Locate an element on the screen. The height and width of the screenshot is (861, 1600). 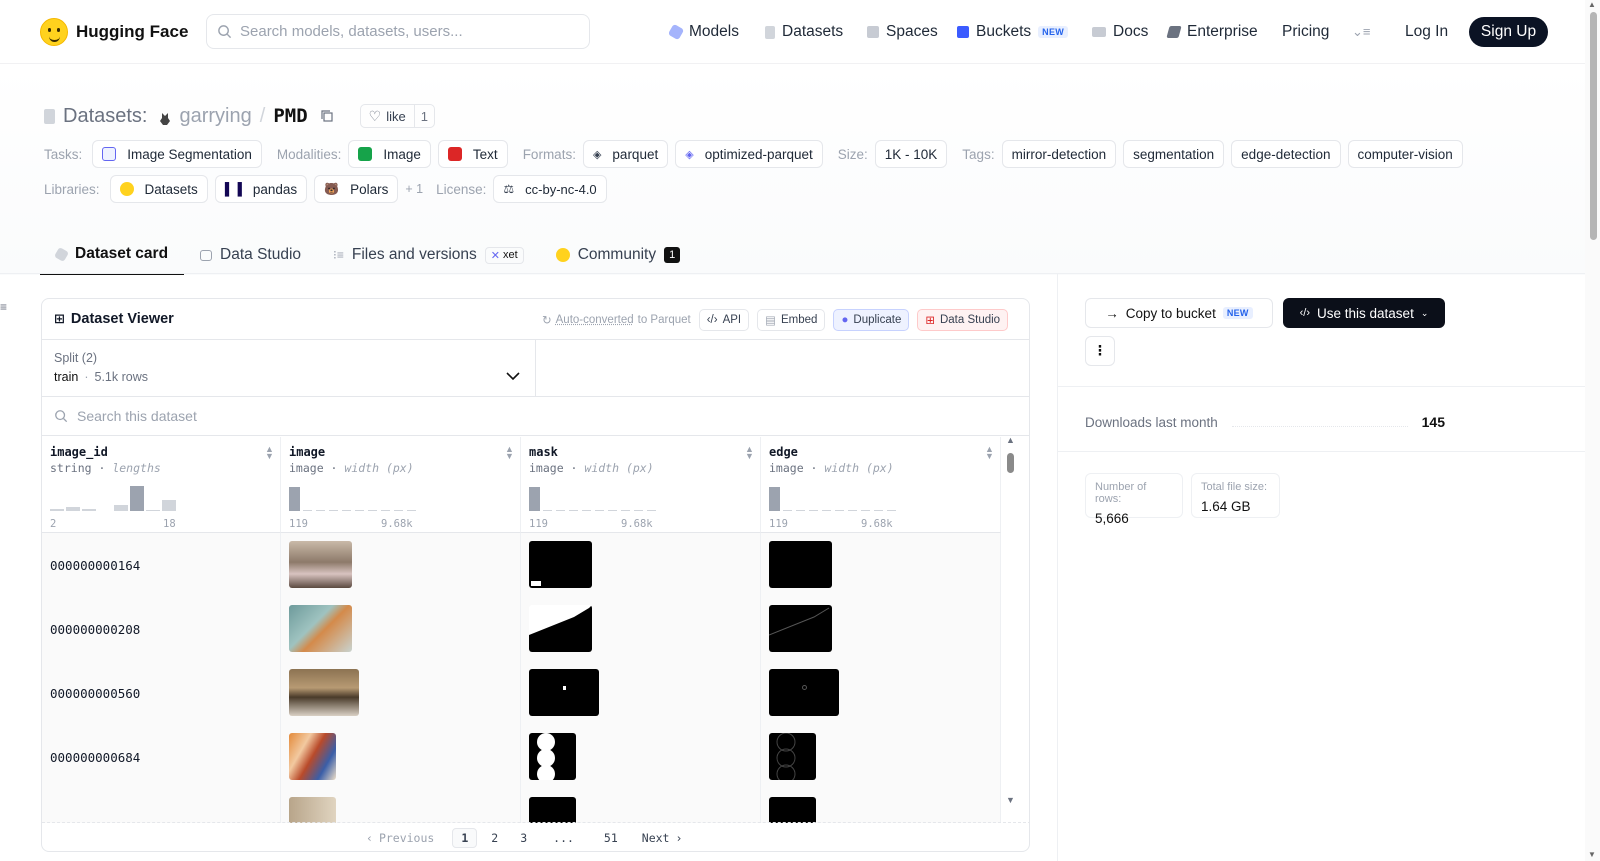
pagination-next: Next › is located at coordinates (662, 838).